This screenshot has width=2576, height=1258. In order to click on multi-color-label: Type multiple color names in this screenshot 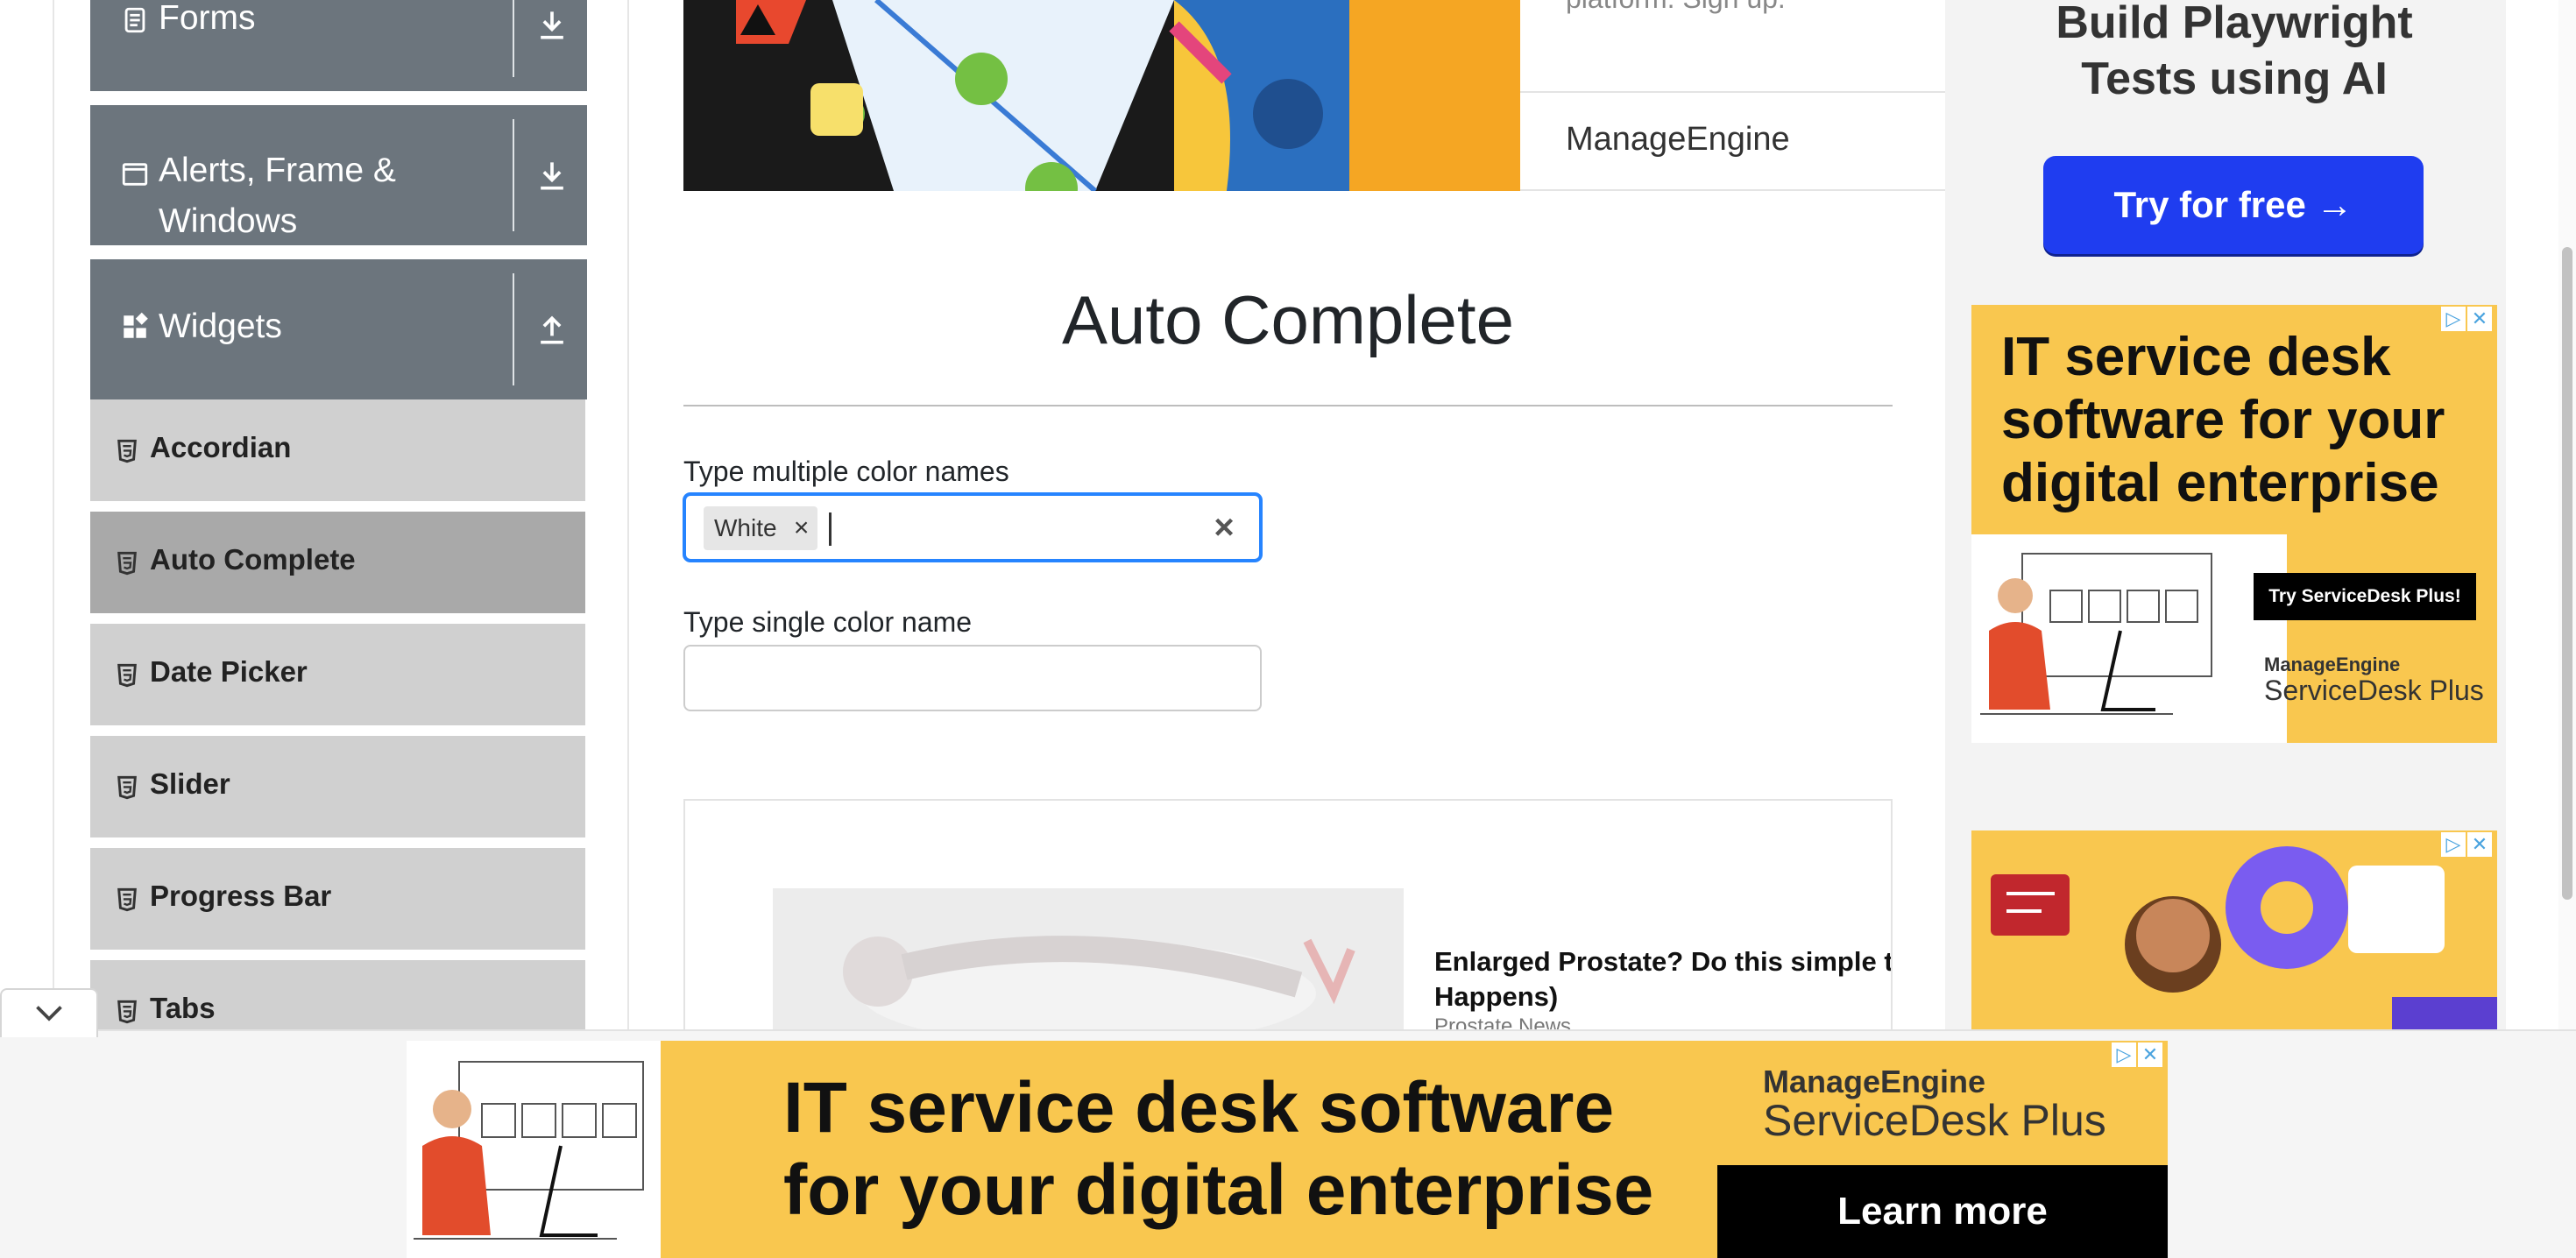, I will do `click(846, 471)`.